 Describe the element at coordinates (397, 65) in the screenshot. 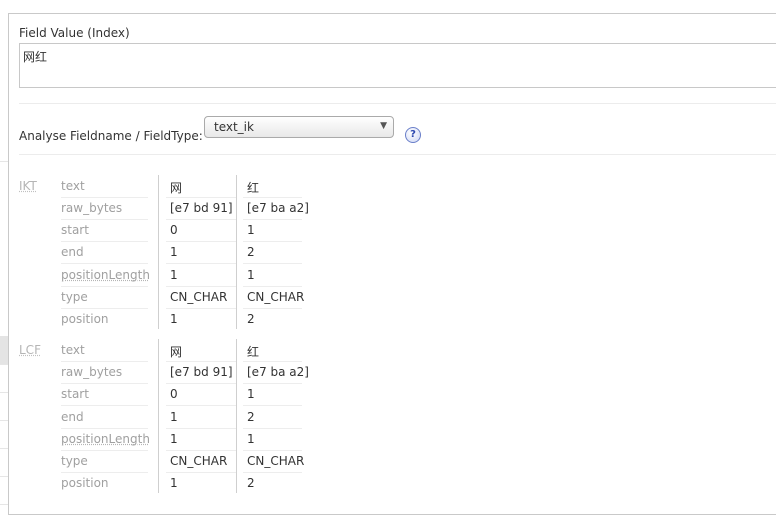

I see `field-value-input: 网红` at that location.